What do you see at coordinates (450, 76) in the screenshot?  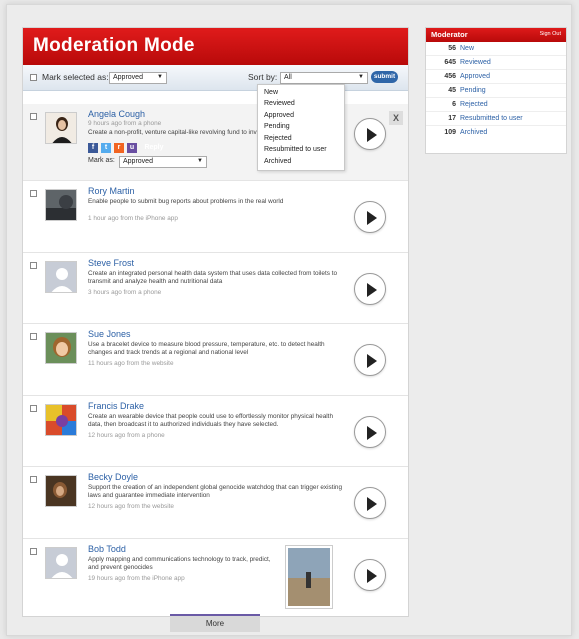 I see `moderator-count: 456` at bounding box center [450, 76].